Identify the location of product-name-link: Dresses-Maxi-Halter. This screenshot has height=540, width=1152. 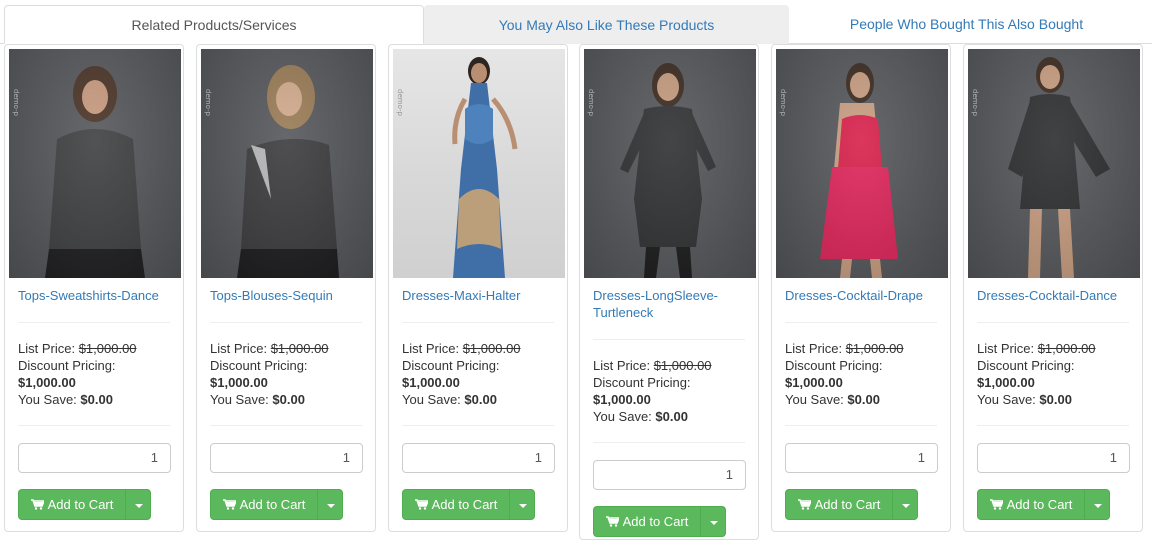
(480, 295).